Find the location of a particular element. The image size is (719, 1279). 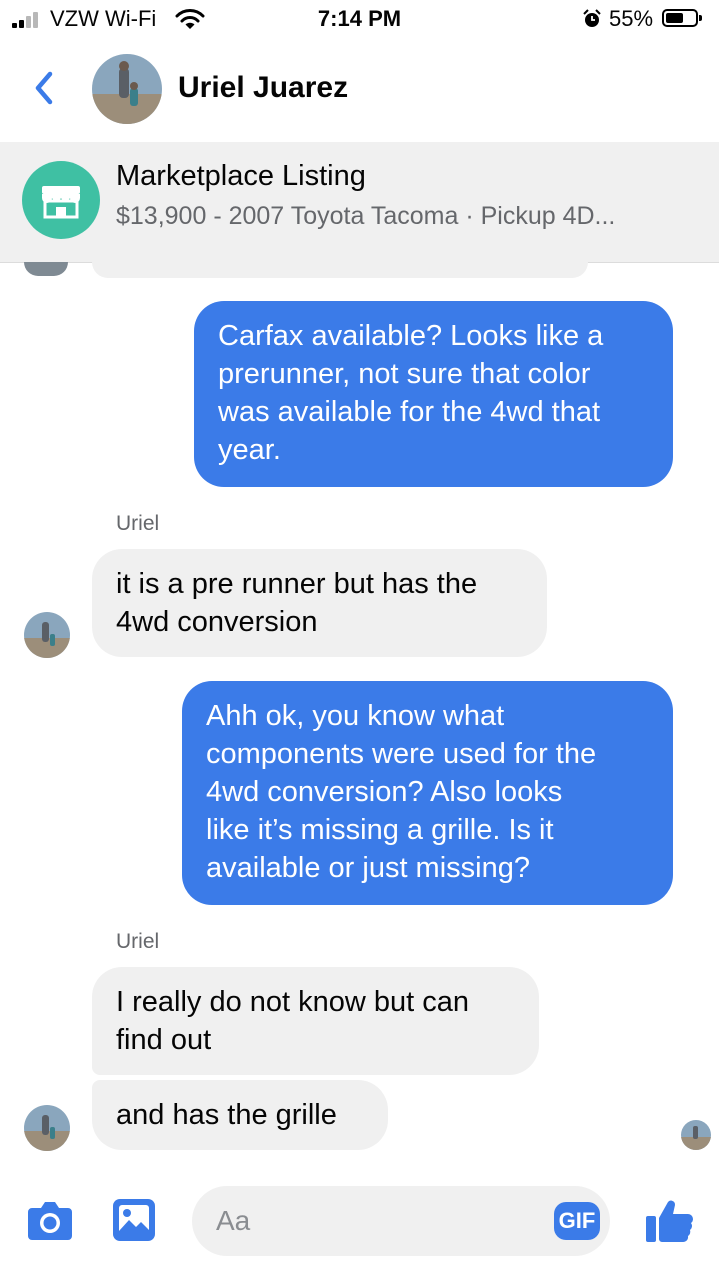

message-text: it is a pre runner but has the is located at coordinates (297, 584).